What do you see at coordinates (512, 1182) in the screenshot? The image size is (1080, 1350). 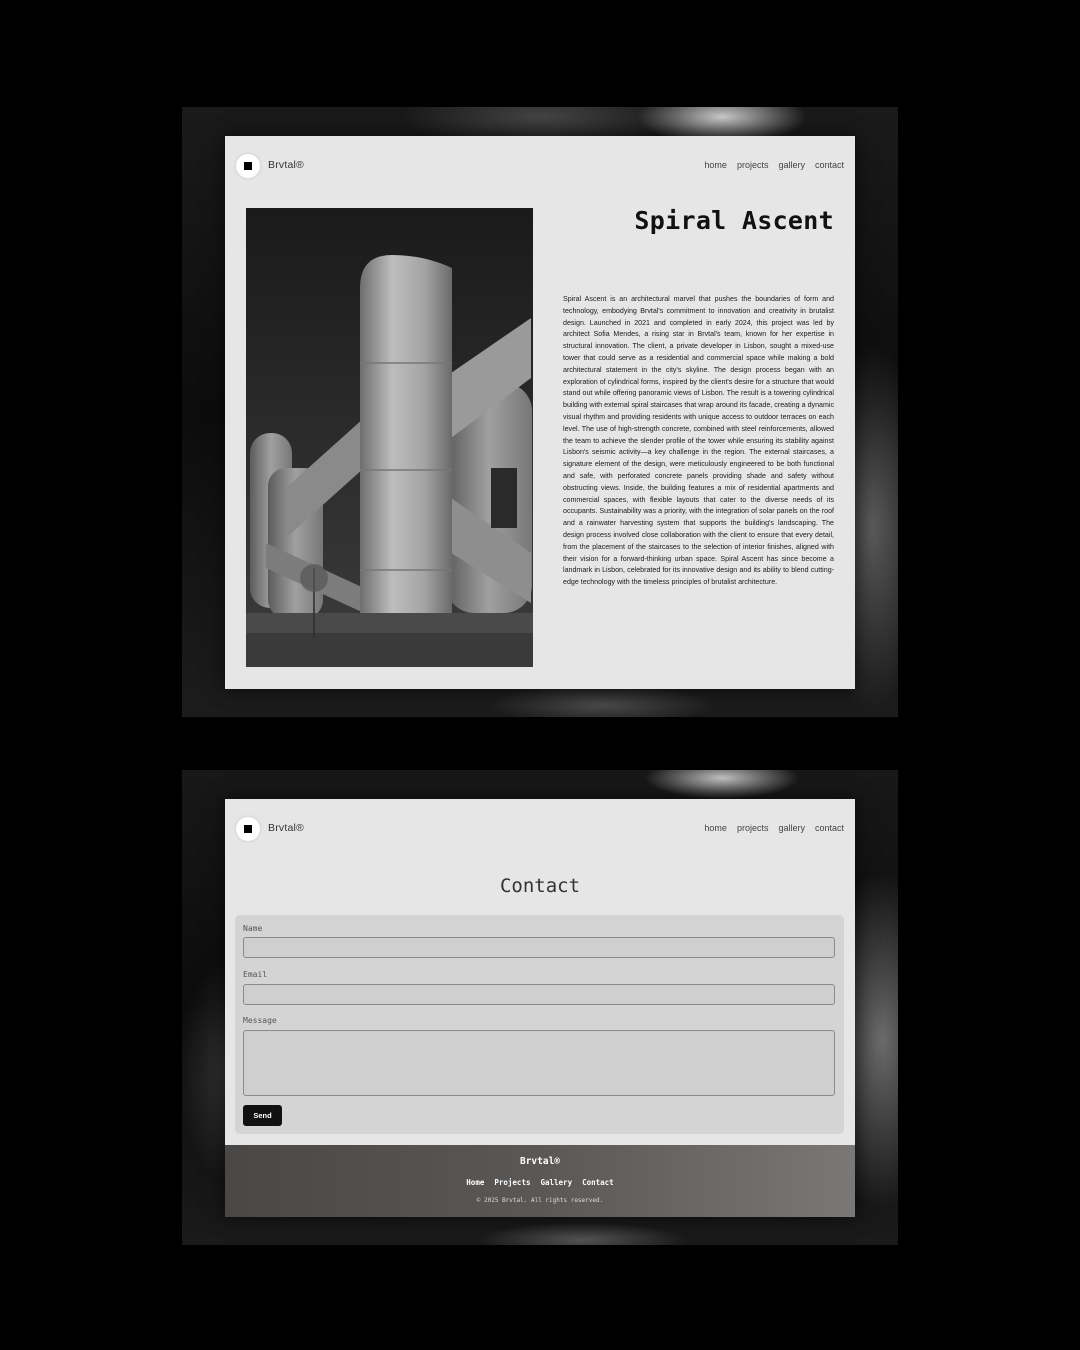 I see `footer-link-projects: Projects` at bounding box center [512, 1182].